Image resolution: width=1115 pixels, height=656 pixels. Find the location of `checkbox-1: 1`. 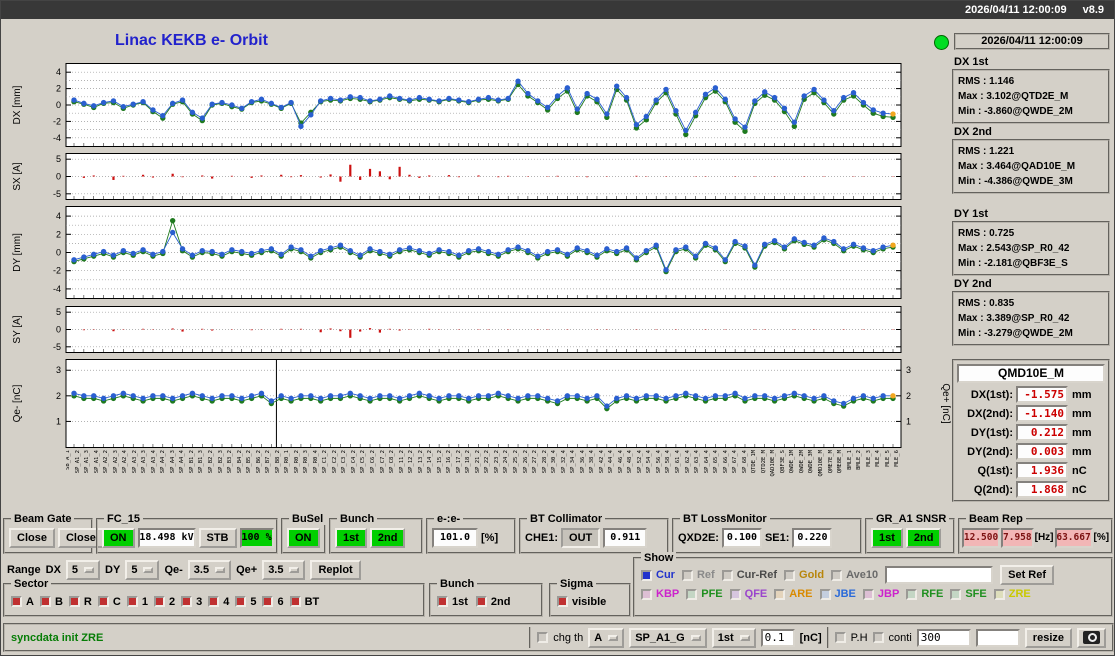

checkbox-1: 1 is located at coordinates (137, 602).